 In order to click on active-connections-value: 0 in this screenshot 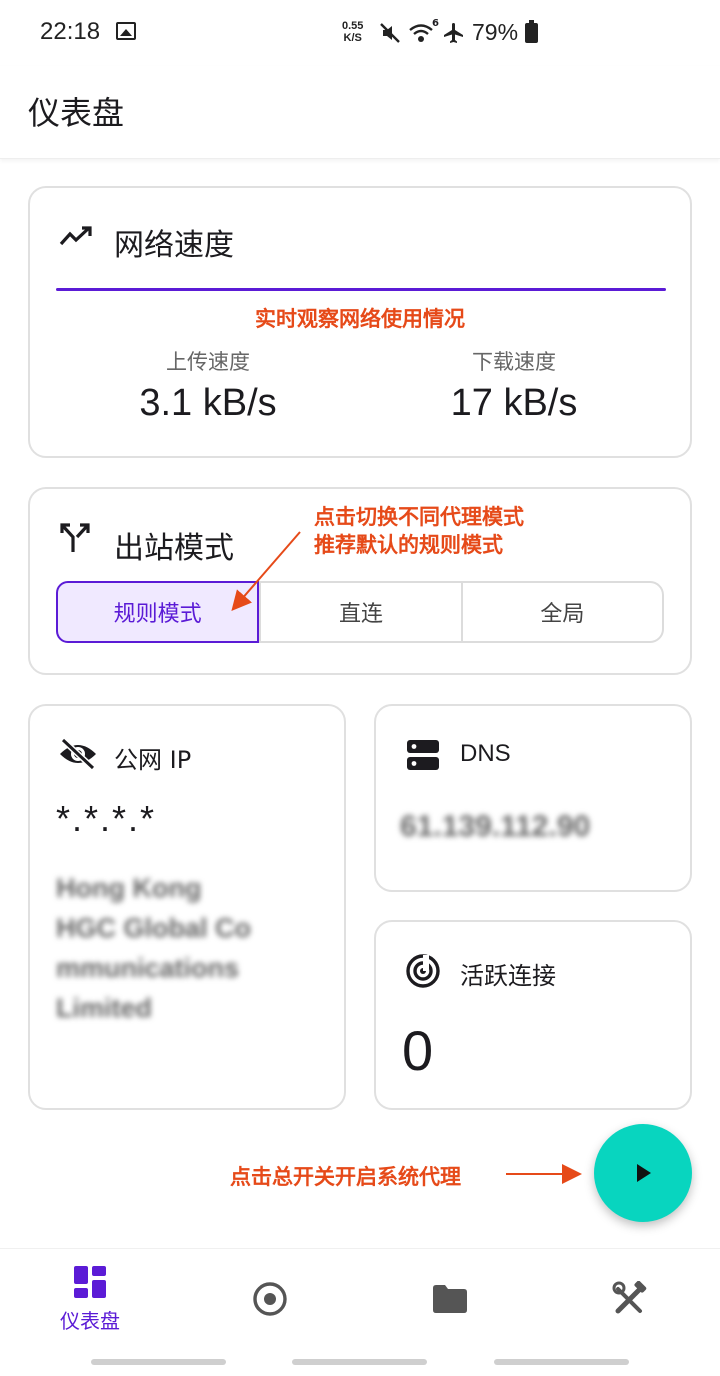, I will do `click(418, 1050)`.